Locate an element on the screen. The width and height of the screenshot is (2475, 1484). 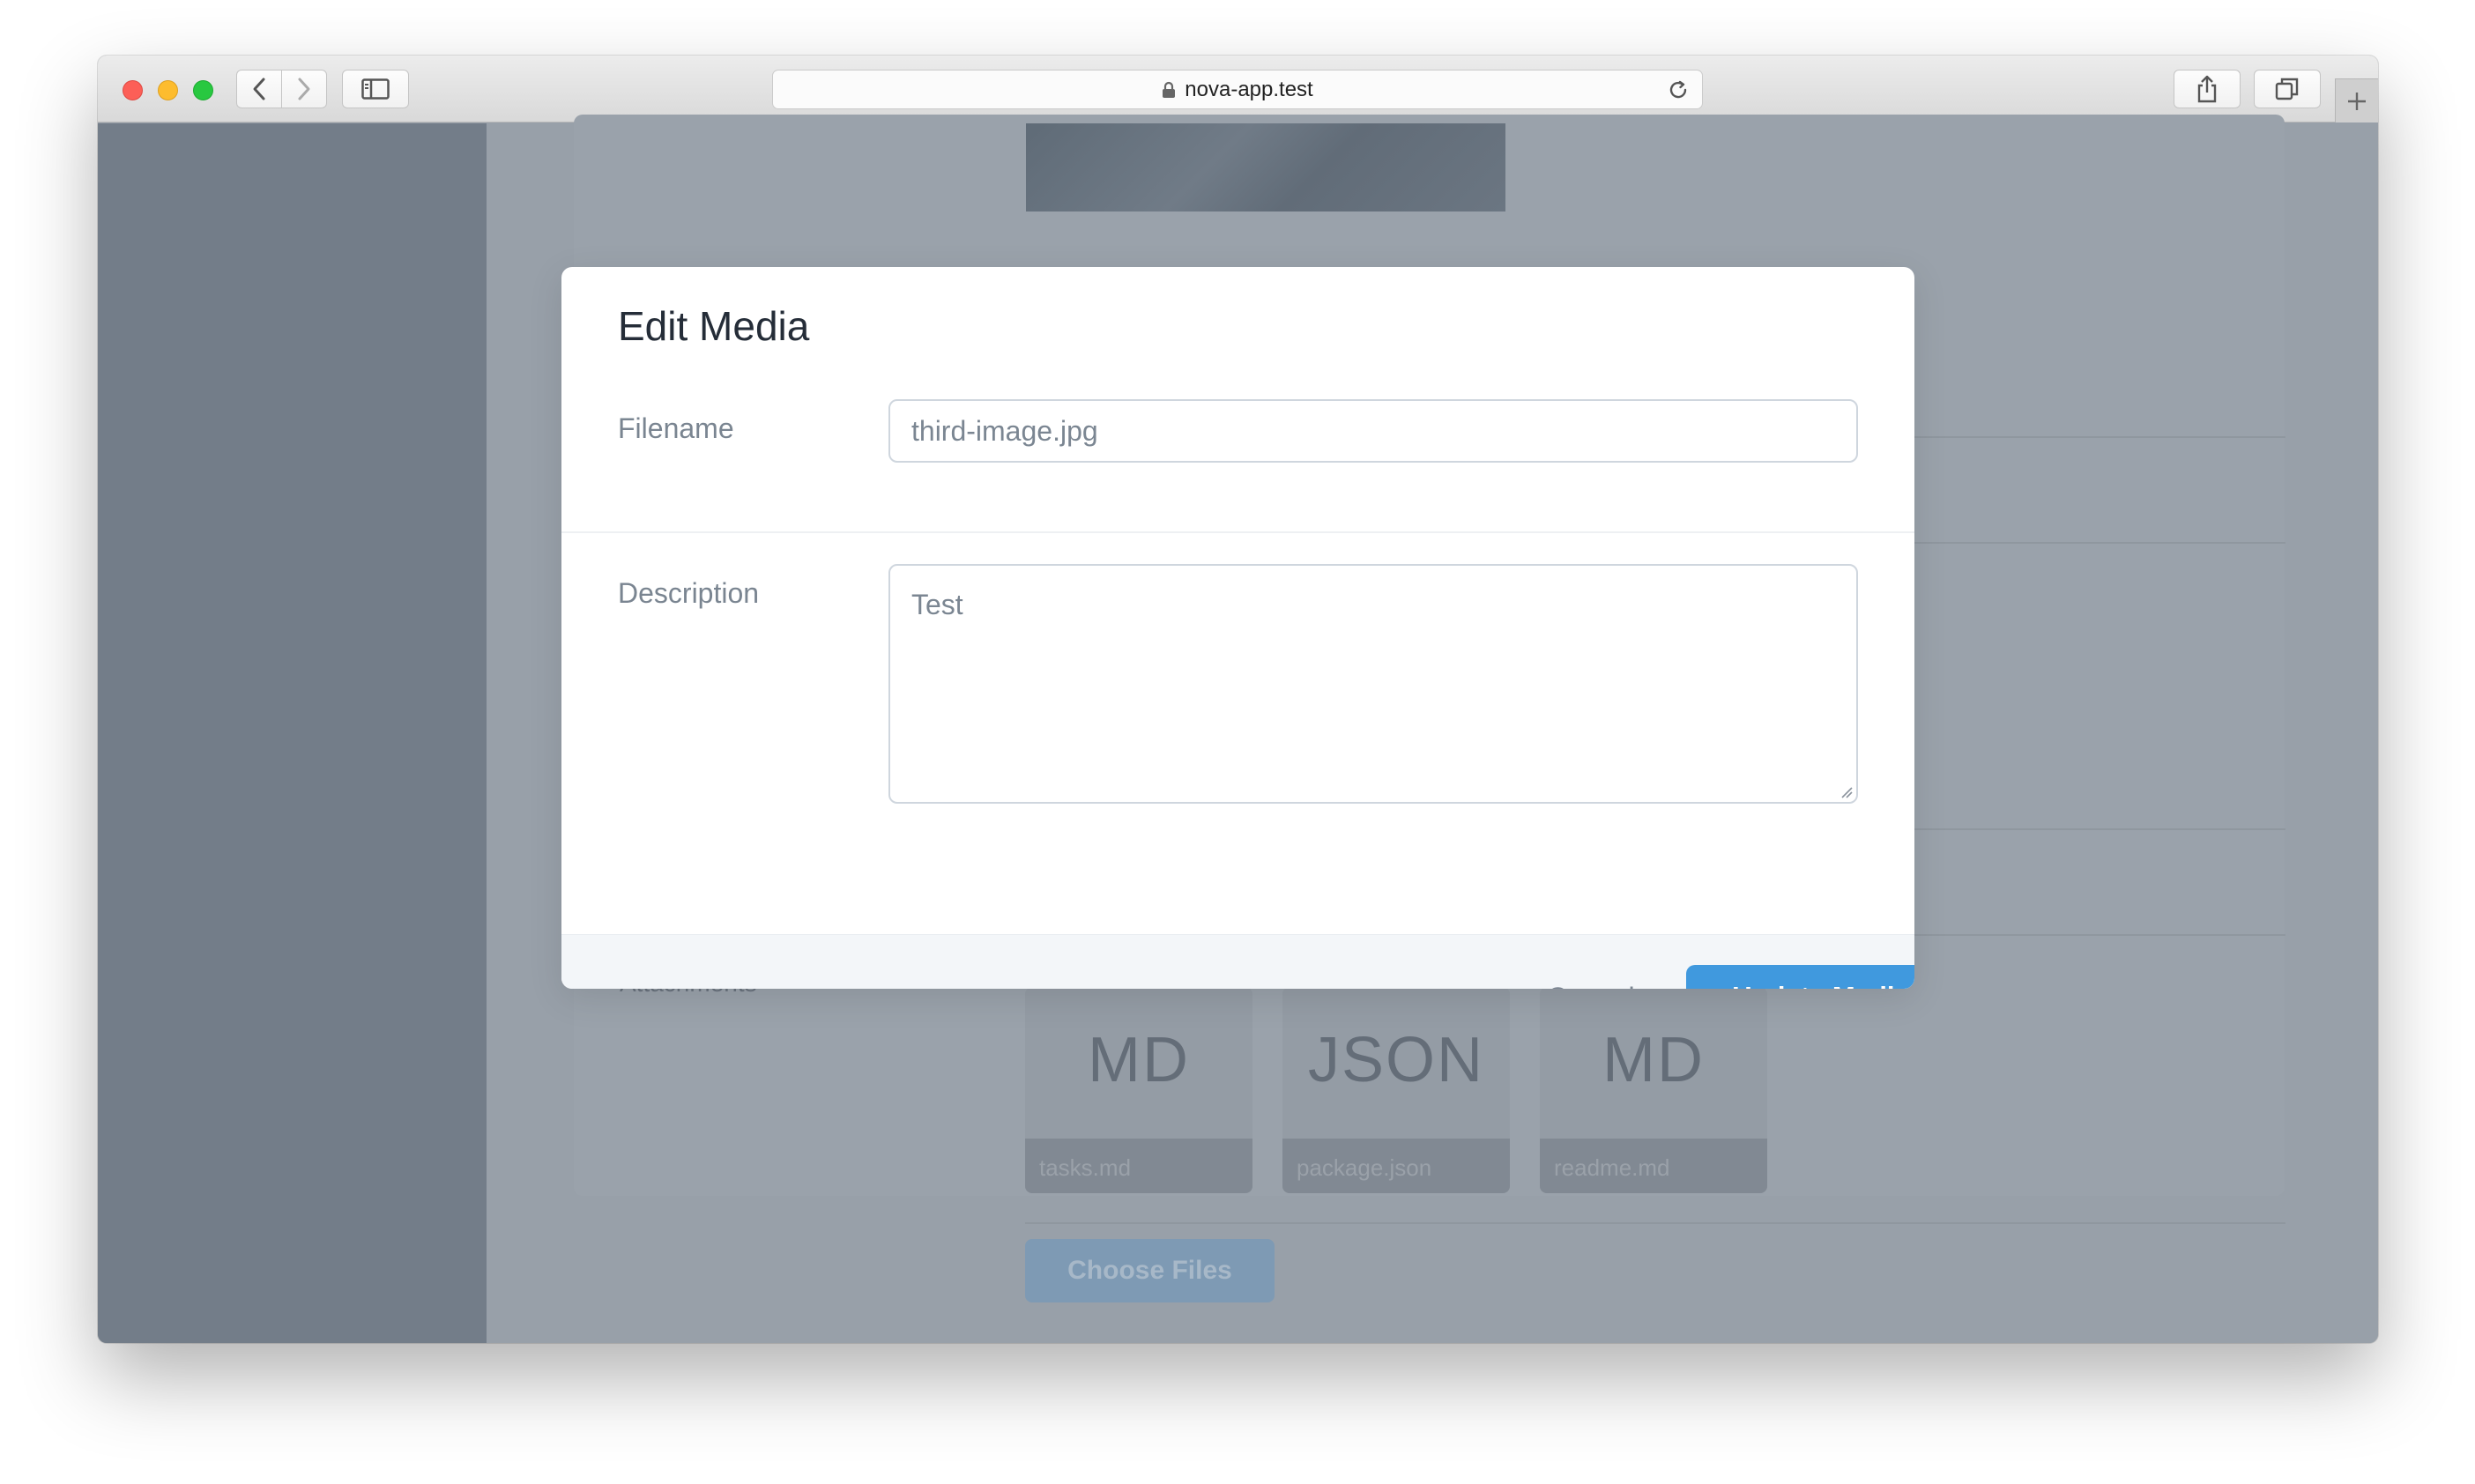
sidebar-icon is located at coordinates (375, 89).